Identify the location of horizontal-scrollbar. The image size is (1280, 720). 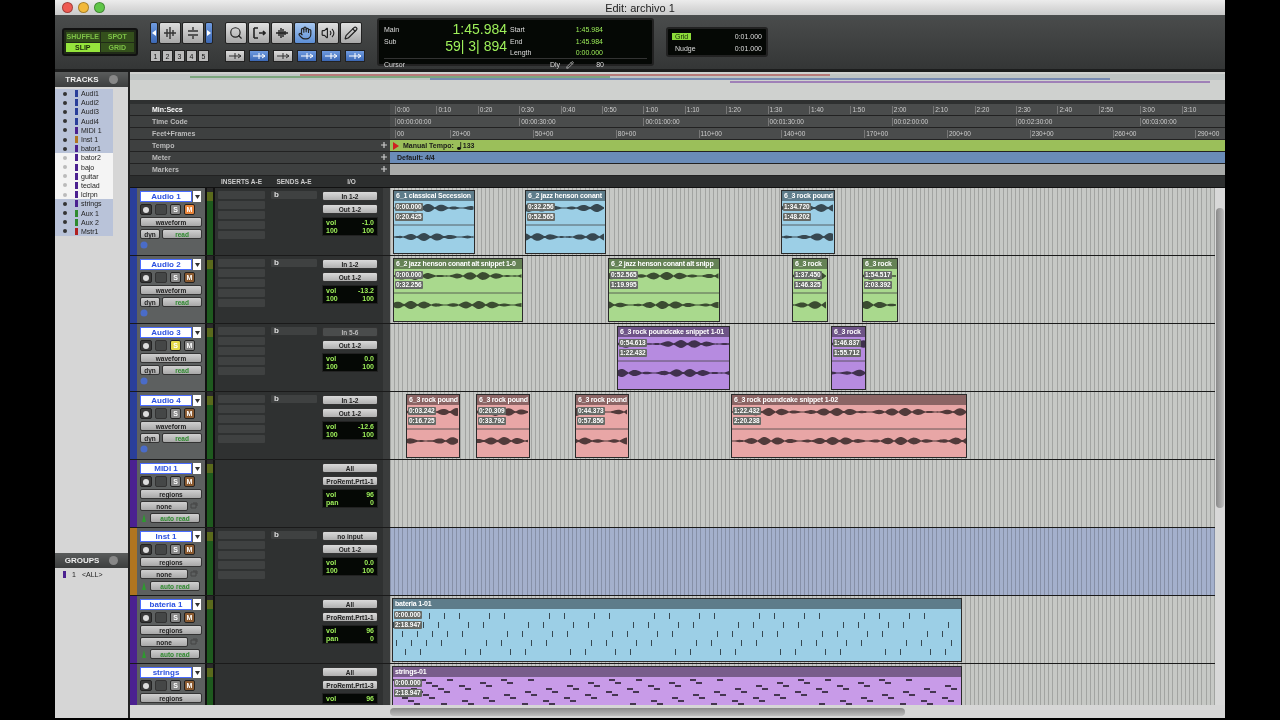
(677, 711).